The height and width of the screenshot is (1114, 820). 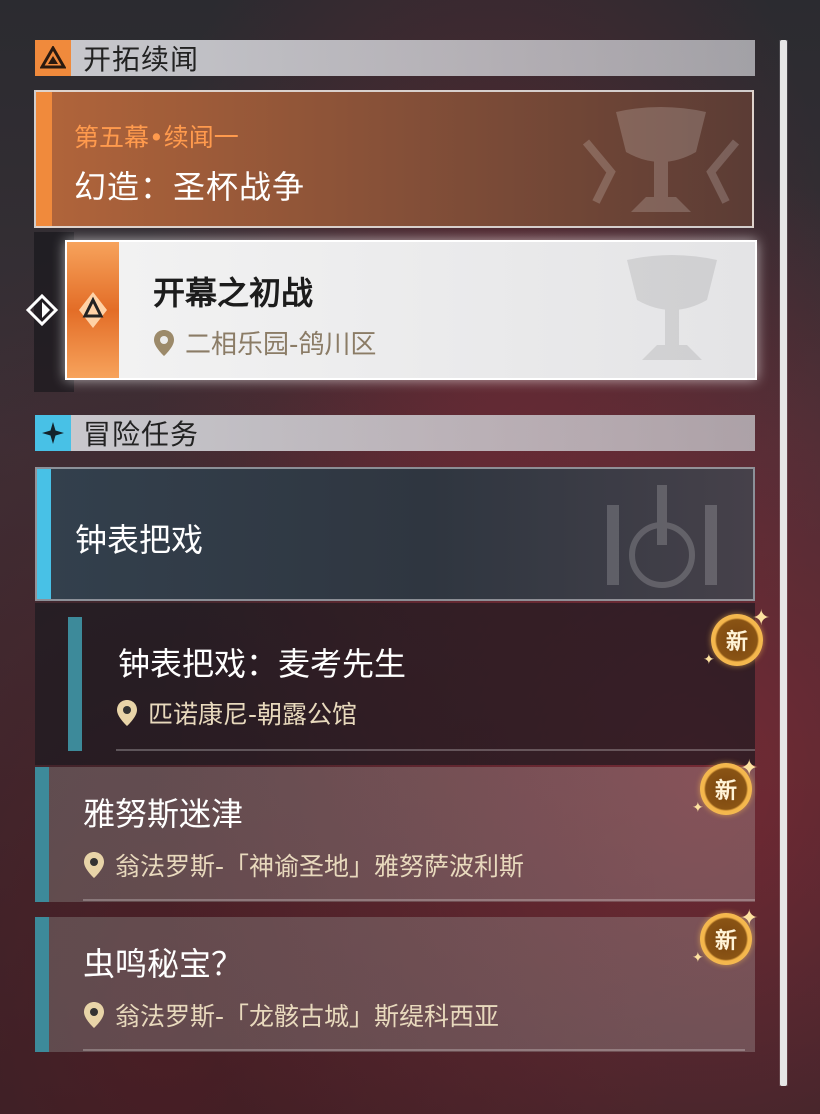 I want to click on mission-item: 钟表把戏：麦考先生 匹诺康尼-朝露公馆, so click(x=418, y=684).